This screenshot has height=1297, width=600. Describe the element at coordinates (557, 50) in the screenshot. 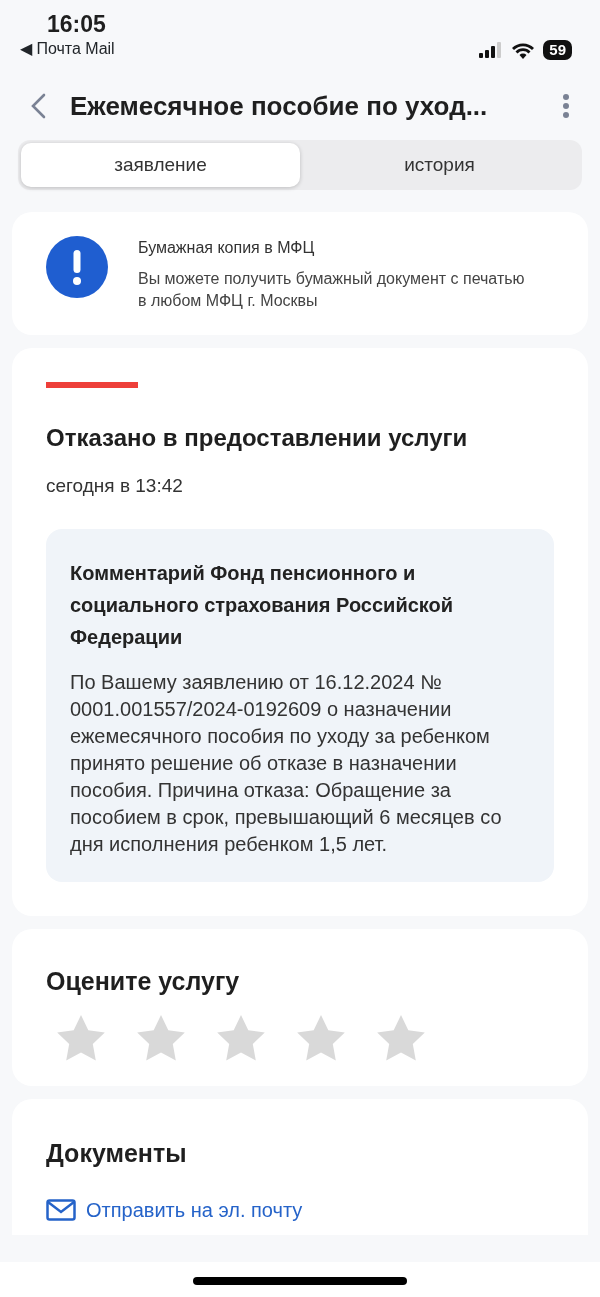

I see `battery-level: 59` at that location.